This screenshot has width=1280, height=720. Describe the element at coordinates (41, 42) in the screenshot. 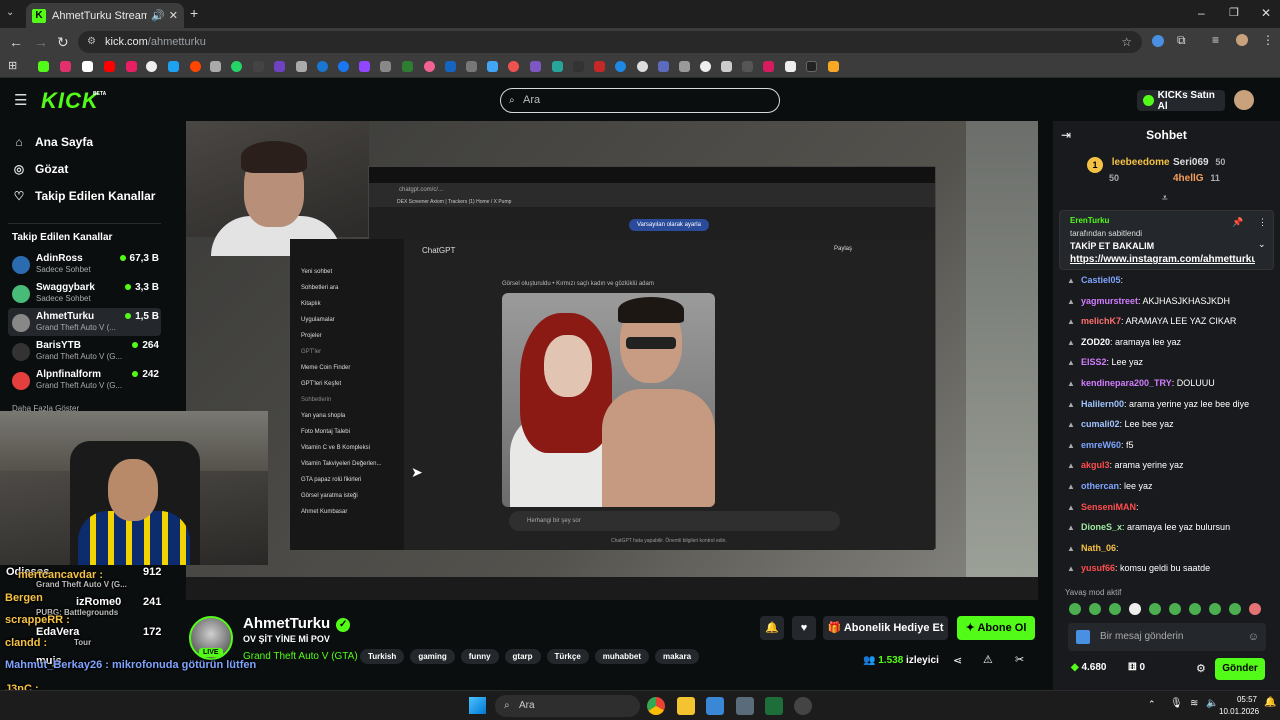

I see `forward-icon: →` at that location.